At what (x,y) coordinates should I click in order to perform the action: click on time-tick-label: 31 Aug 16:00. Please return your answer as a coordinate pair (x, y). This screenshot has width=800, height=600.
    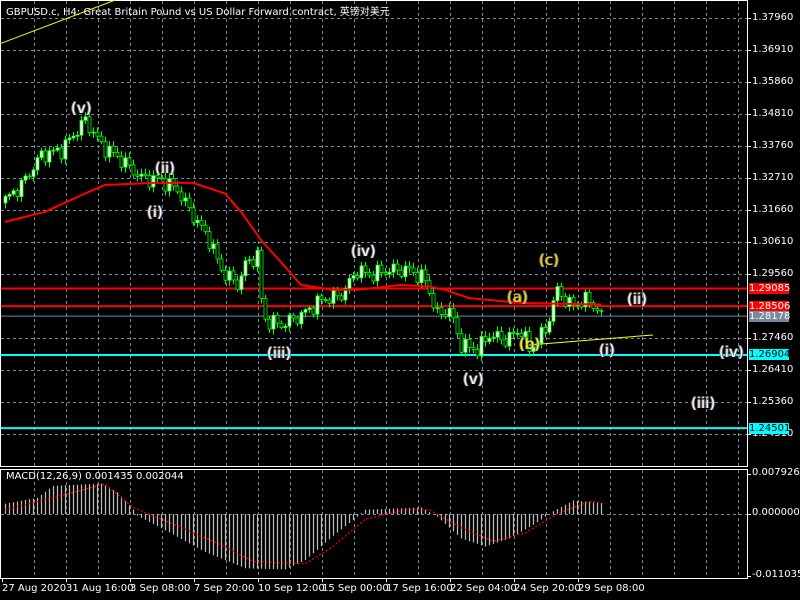
    Looking at the image, I should click on (100, 588).